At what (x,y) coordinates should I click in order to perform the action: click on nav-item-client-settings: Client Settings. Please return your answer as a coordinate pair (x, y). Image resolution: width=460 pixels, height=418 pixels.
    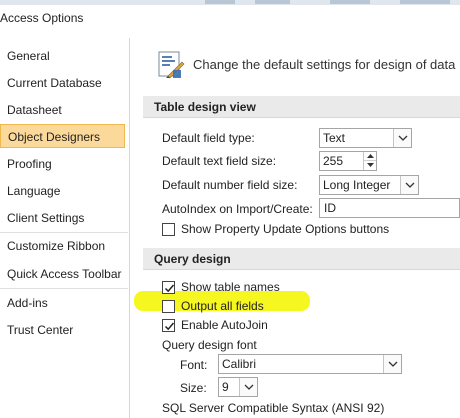
    Looking at the image, I should click on (62, 218).